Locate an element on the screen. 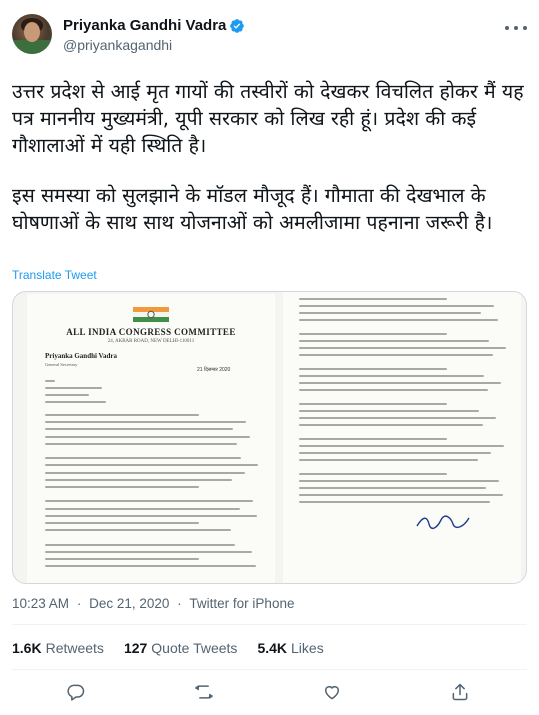  retweets-stat: 1.6K Retweets is located at coordinates (58, 648).